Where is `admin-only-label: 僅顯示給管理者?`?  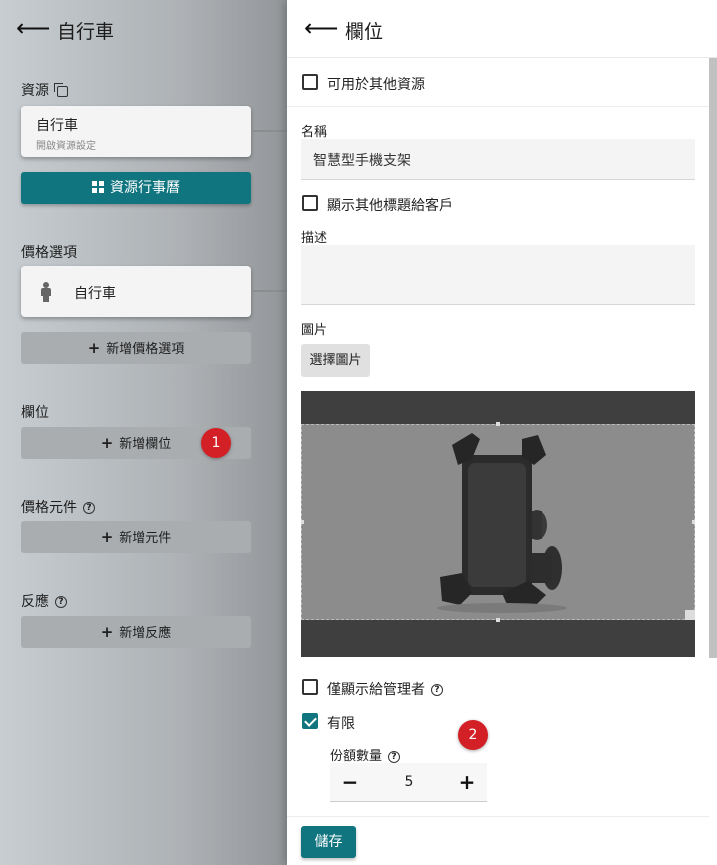
admin-only-label: 僅顯示給管理者? is located at coordinates (385, 689).